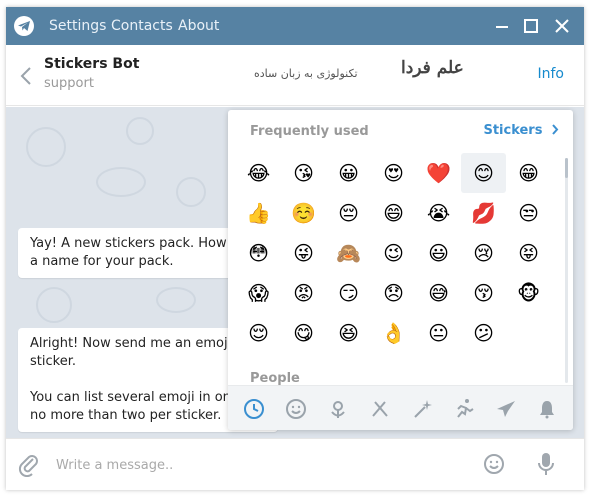 This screenshot has width=591, height=496. What do you see at coordinates (528, 253) in the screenshot?
I see `emoji-cell: 😝` at bounding box center [528, 253].